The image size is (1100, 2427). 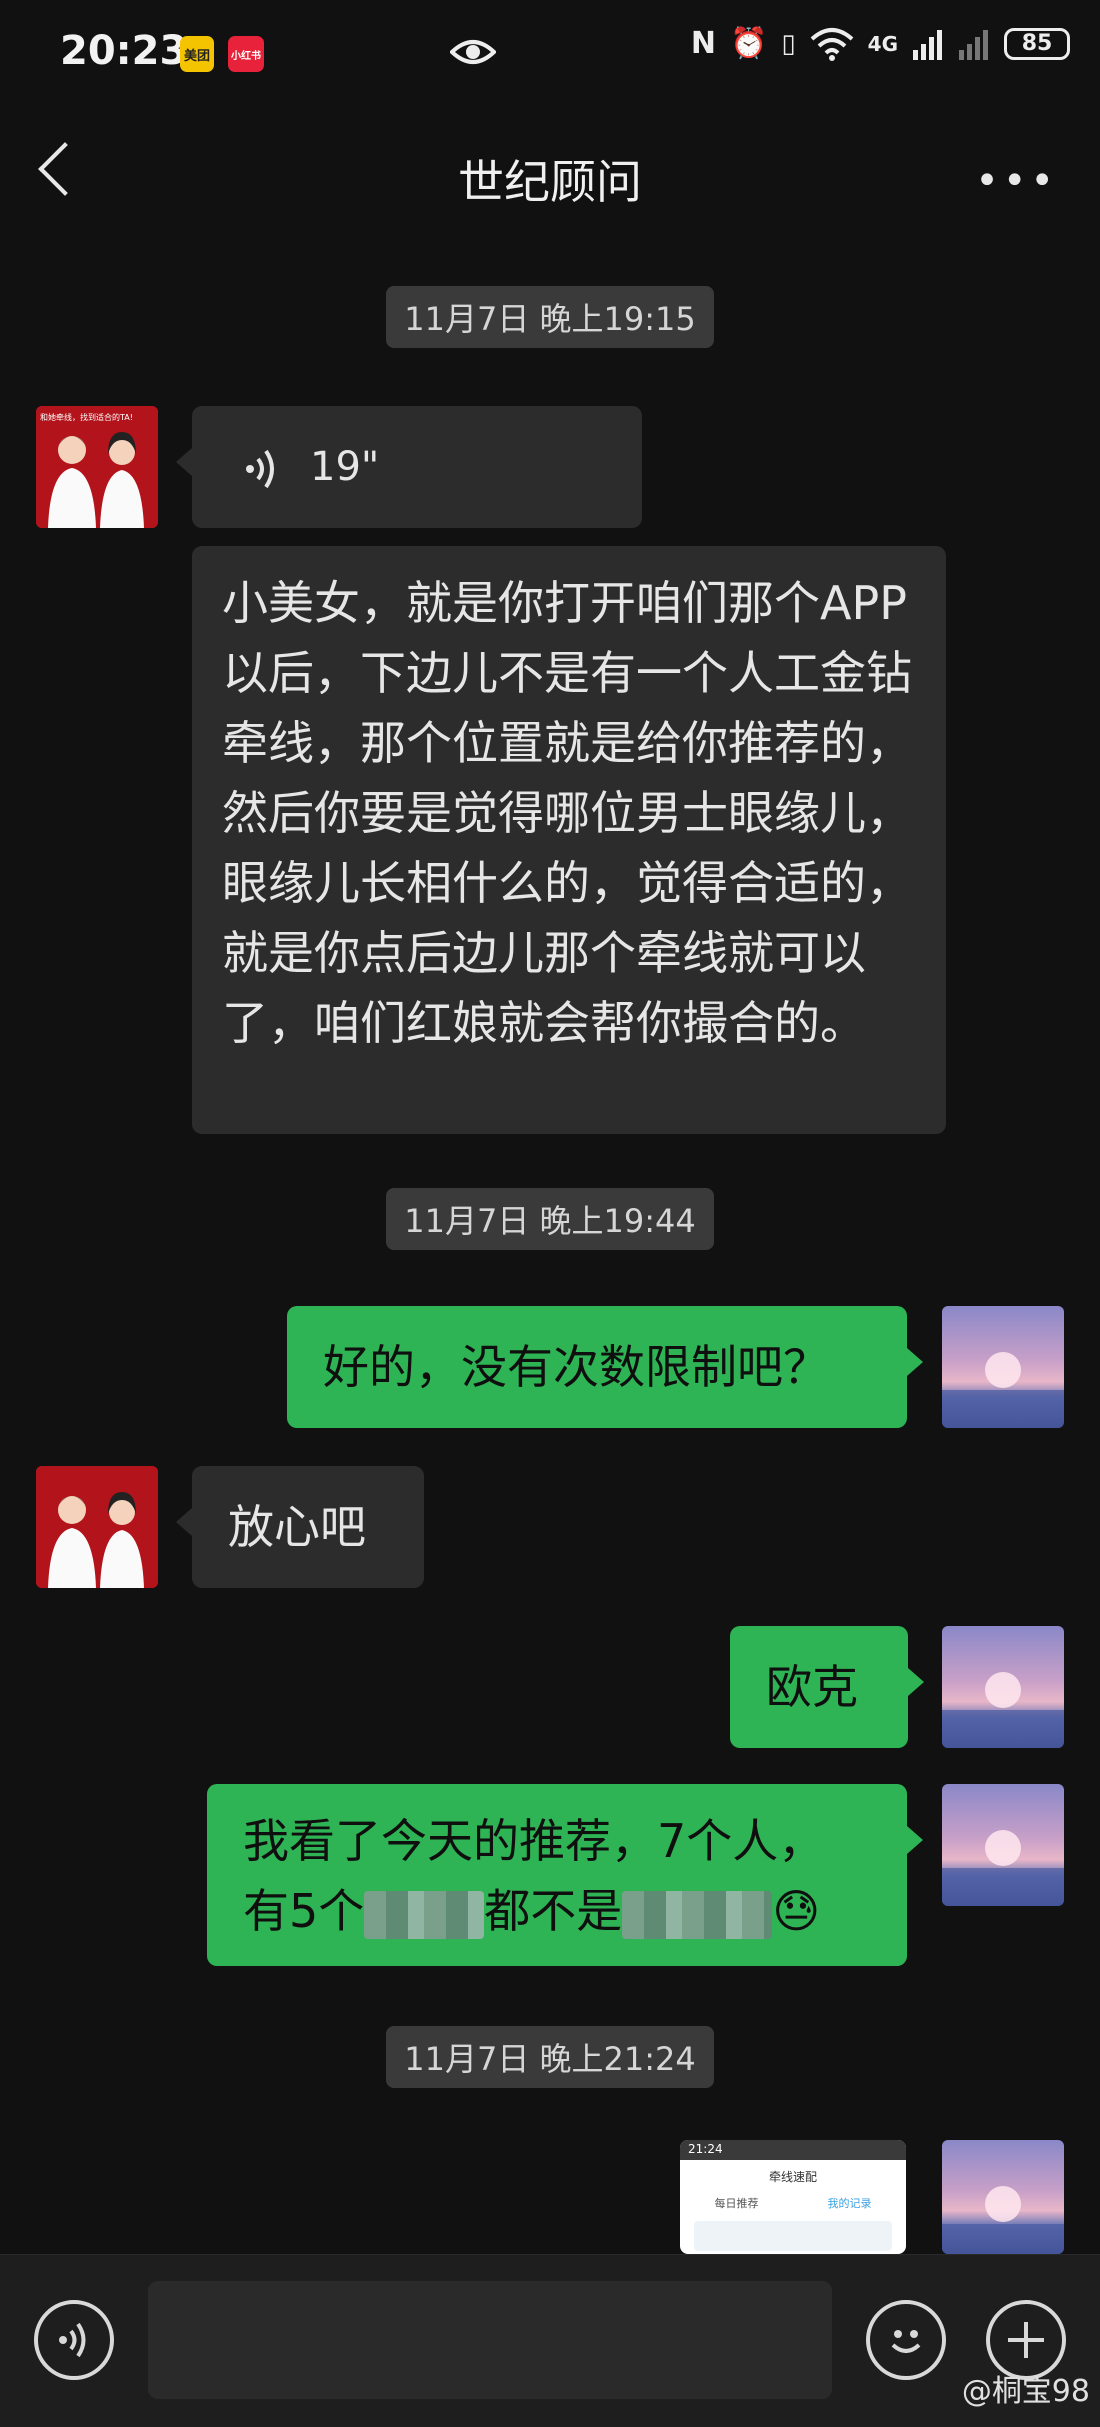 I want to click on timestamp: 11月7日 晚上19:44, so click(x=550, y=1219).